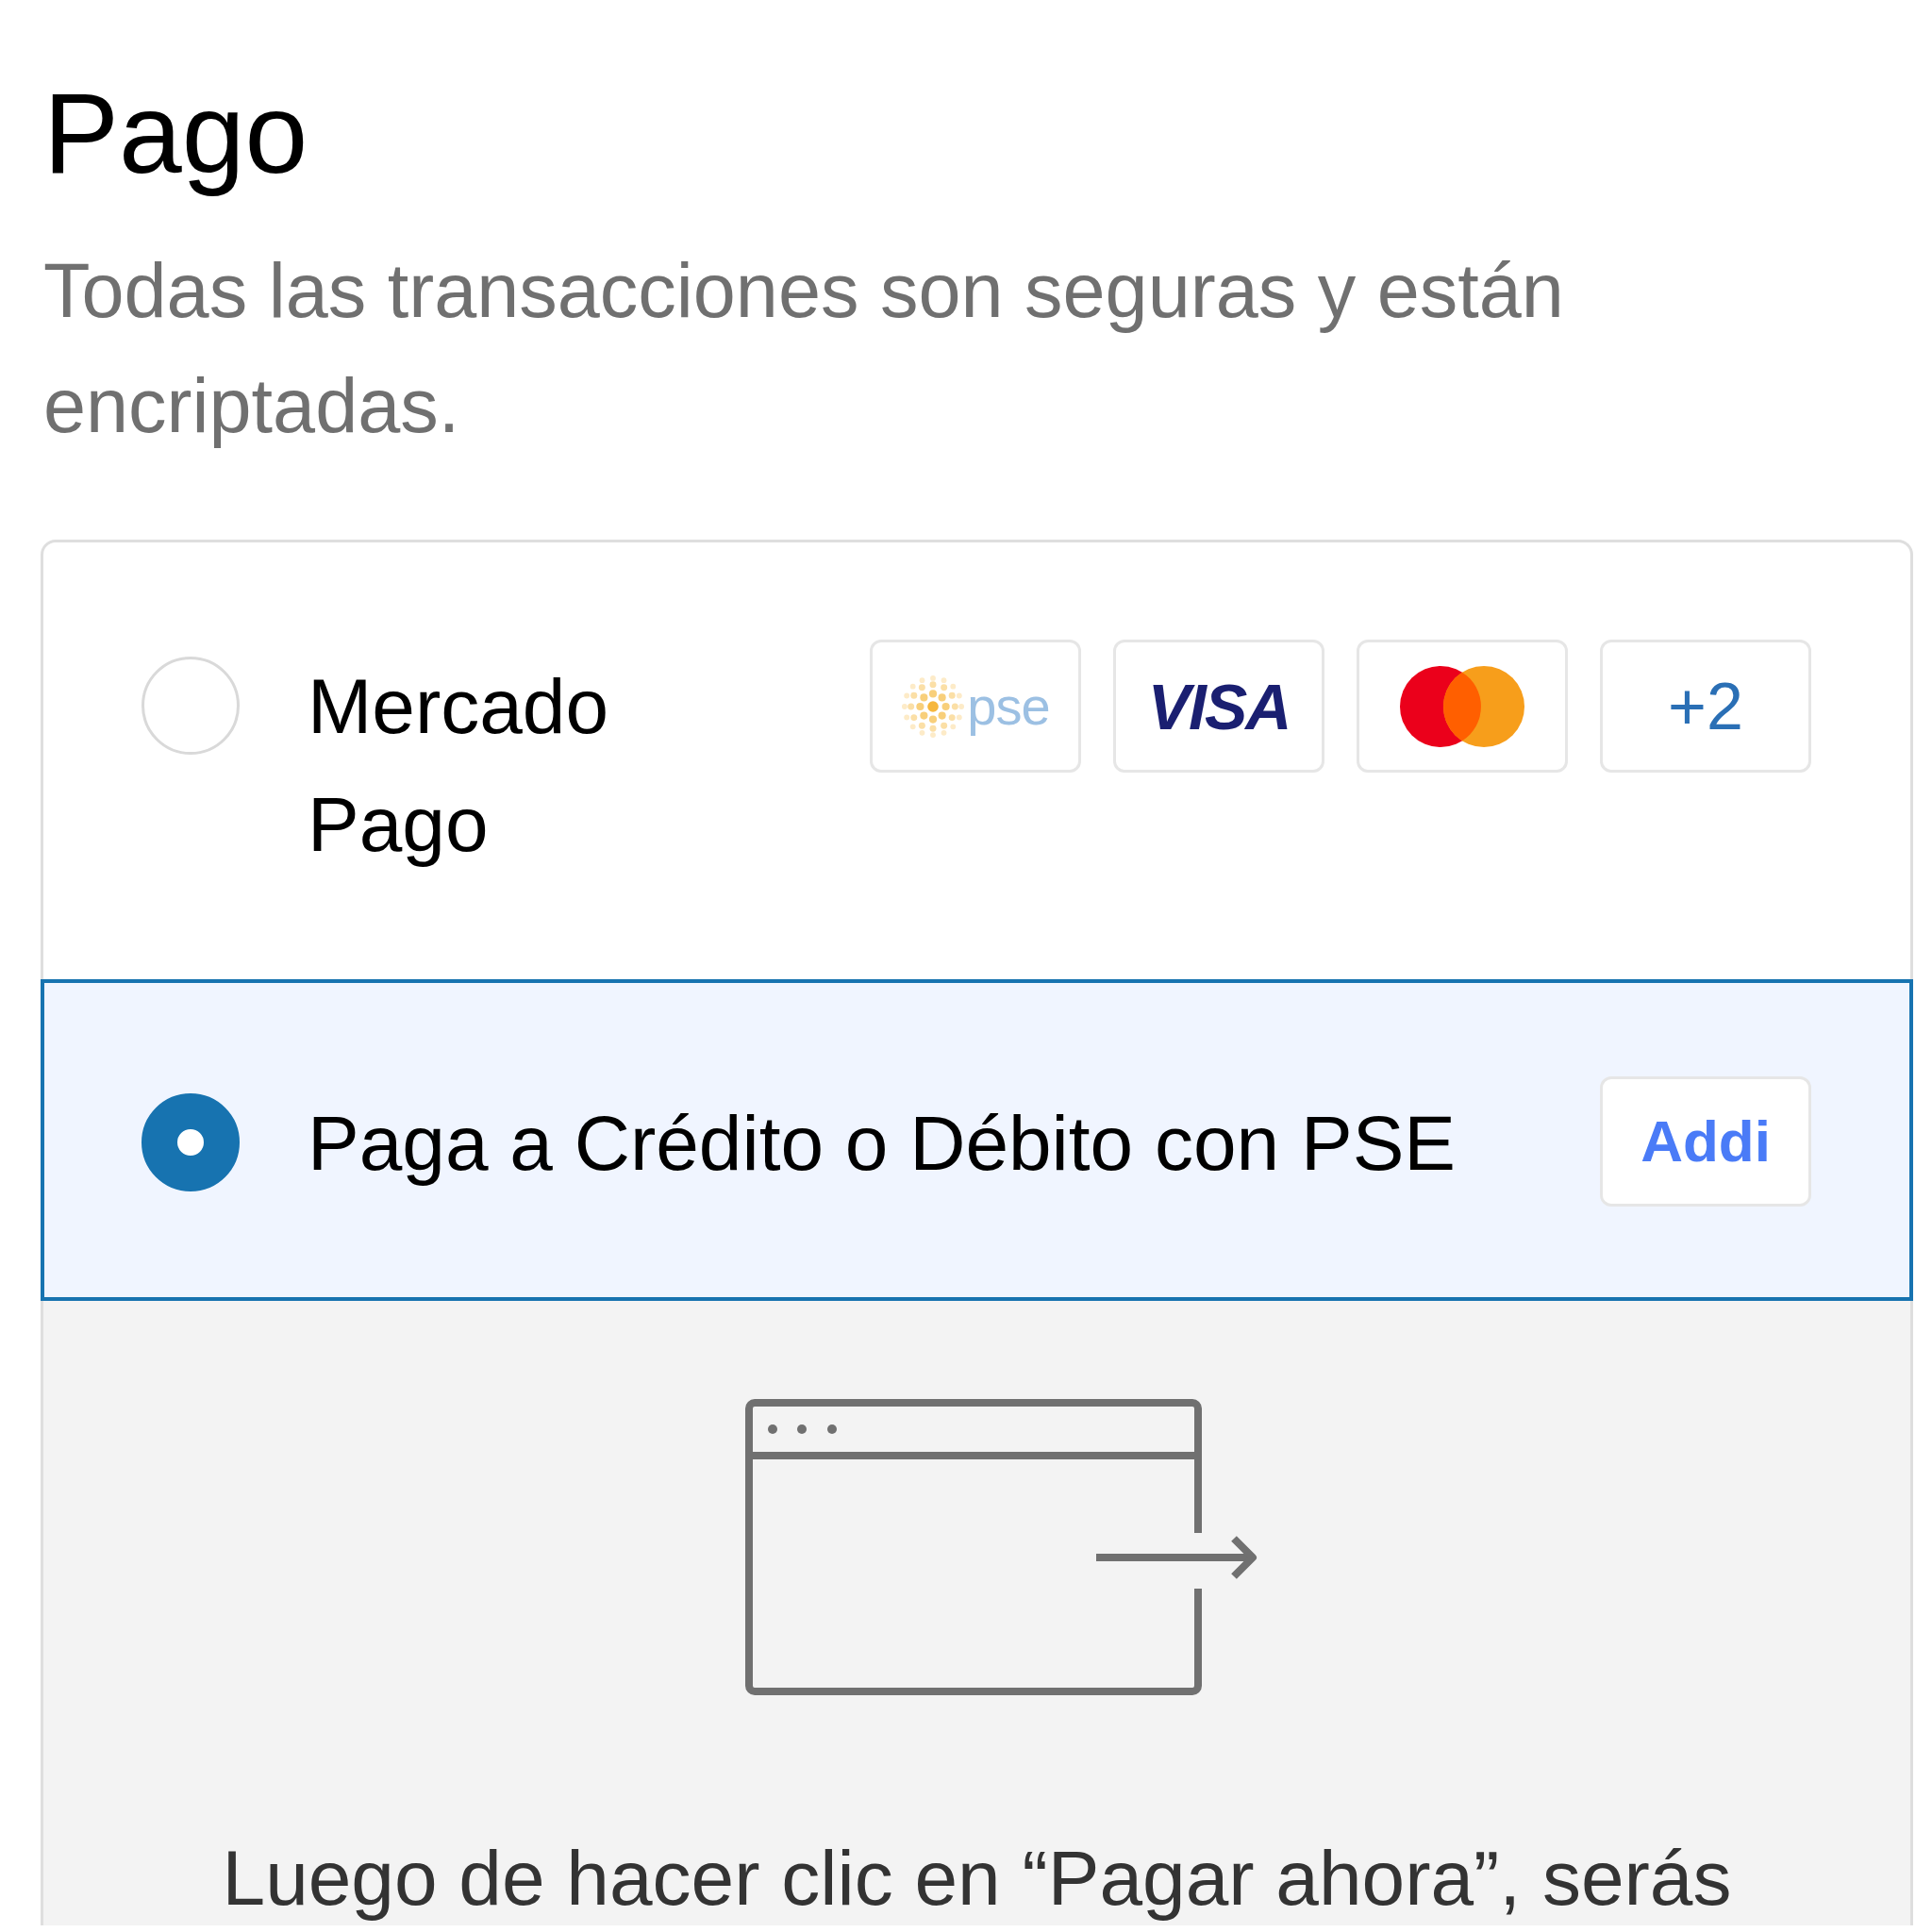 The width and height of the screenshot is (1932, 1932). Describe the element at coordinates (933, 707) in the screenshot. I see `sunburst-icon` at that location.